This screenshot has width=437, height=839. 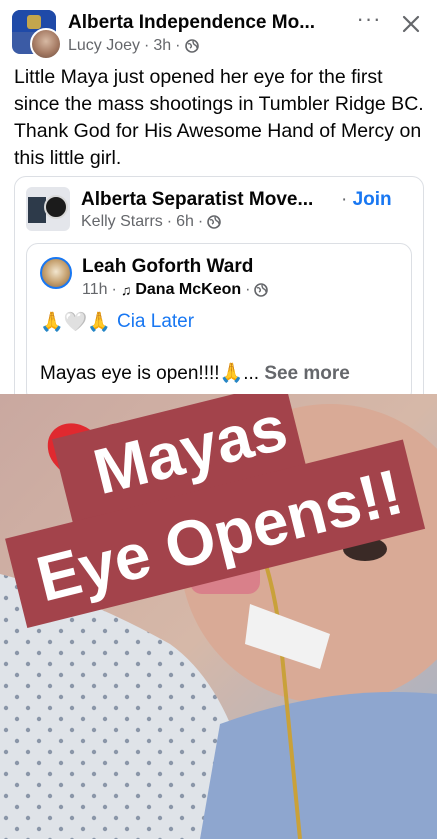 I want to click on inner-post-text: Mayas eye is open!!!!🙏... See more, so click(x=195, y=373).